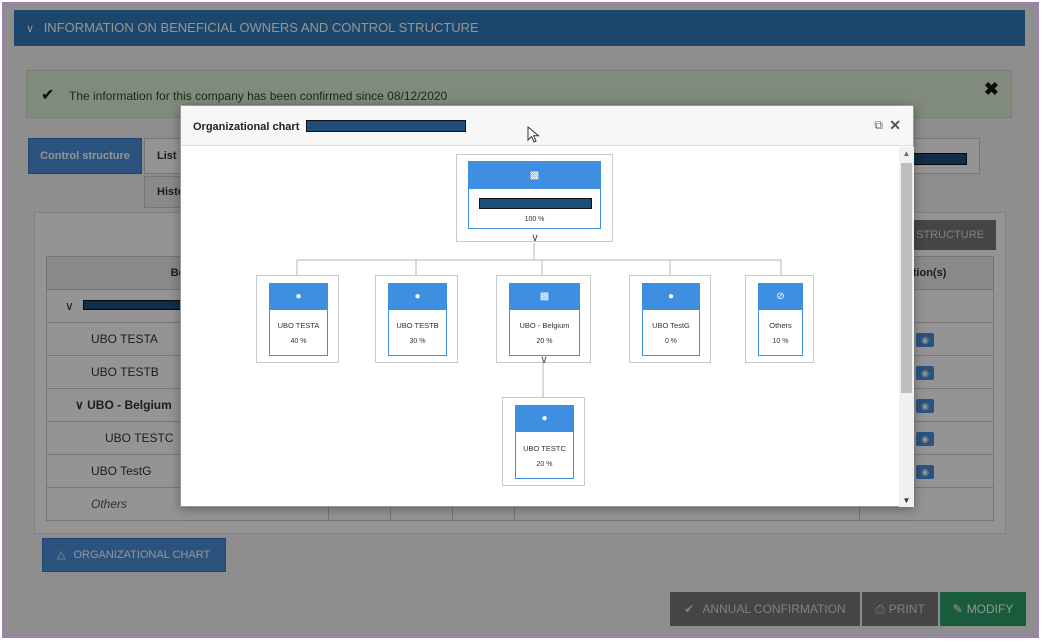 The height and width of the screenshot is (642, 1042). What do you see at coordinates (878, 125) in the screenshot?
I see `expand-icon: ⧉` at bounding box center [878, 125].